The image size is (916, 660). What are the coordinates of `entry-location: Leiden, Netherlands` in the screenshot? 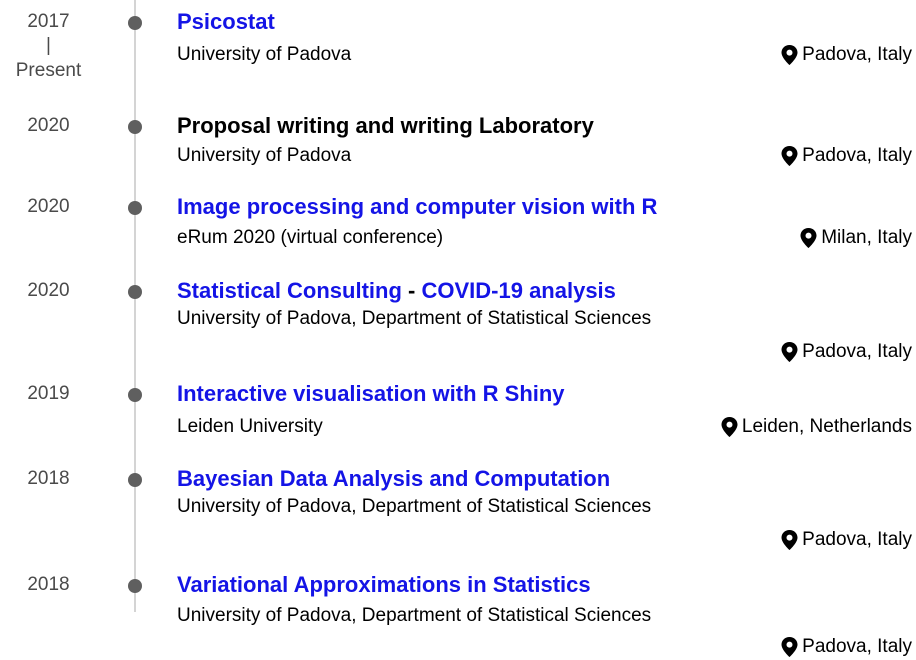 It's located at (816, 427).